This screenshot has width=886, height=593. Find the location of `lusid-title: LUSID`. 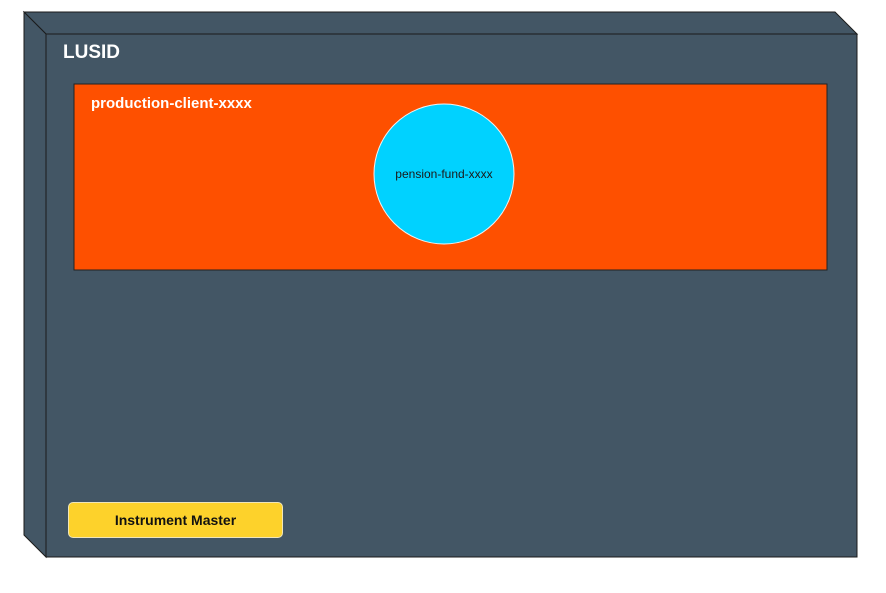

lusid-title: LUSID is located at coordinates (91, 52).